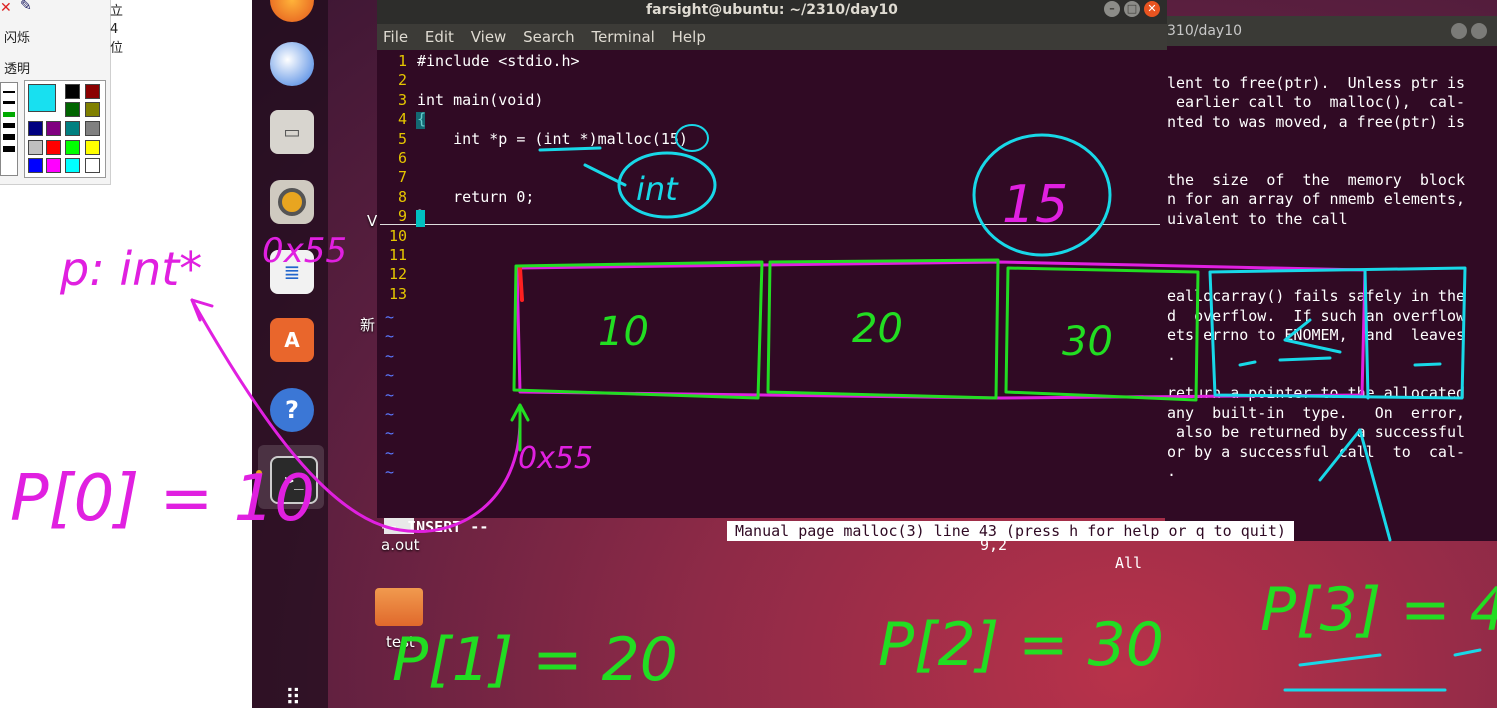  Describe the element at coordinates (372, 221) in the screenshot. I see `desktop-side-text: V` at that location.